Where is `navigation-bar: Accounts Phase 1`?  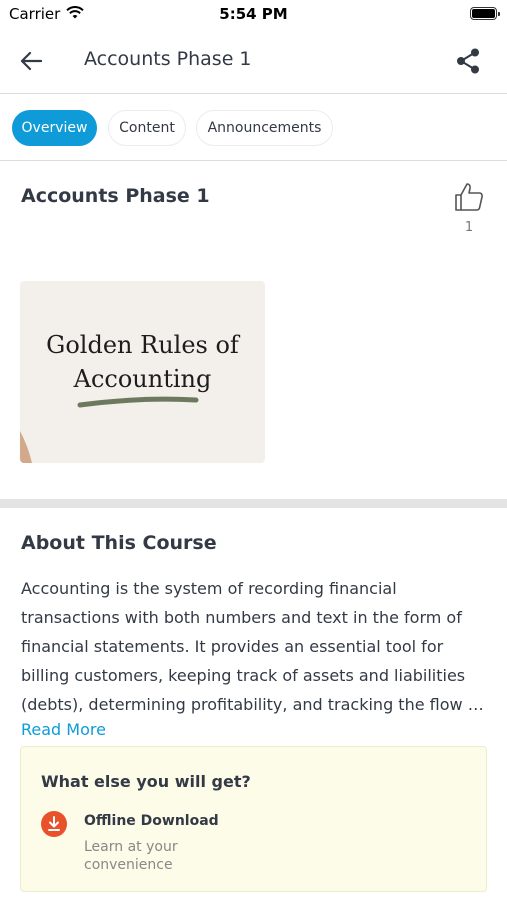
navigation-bar: Accounts Phase 1 is located at coordinates (253, 61).